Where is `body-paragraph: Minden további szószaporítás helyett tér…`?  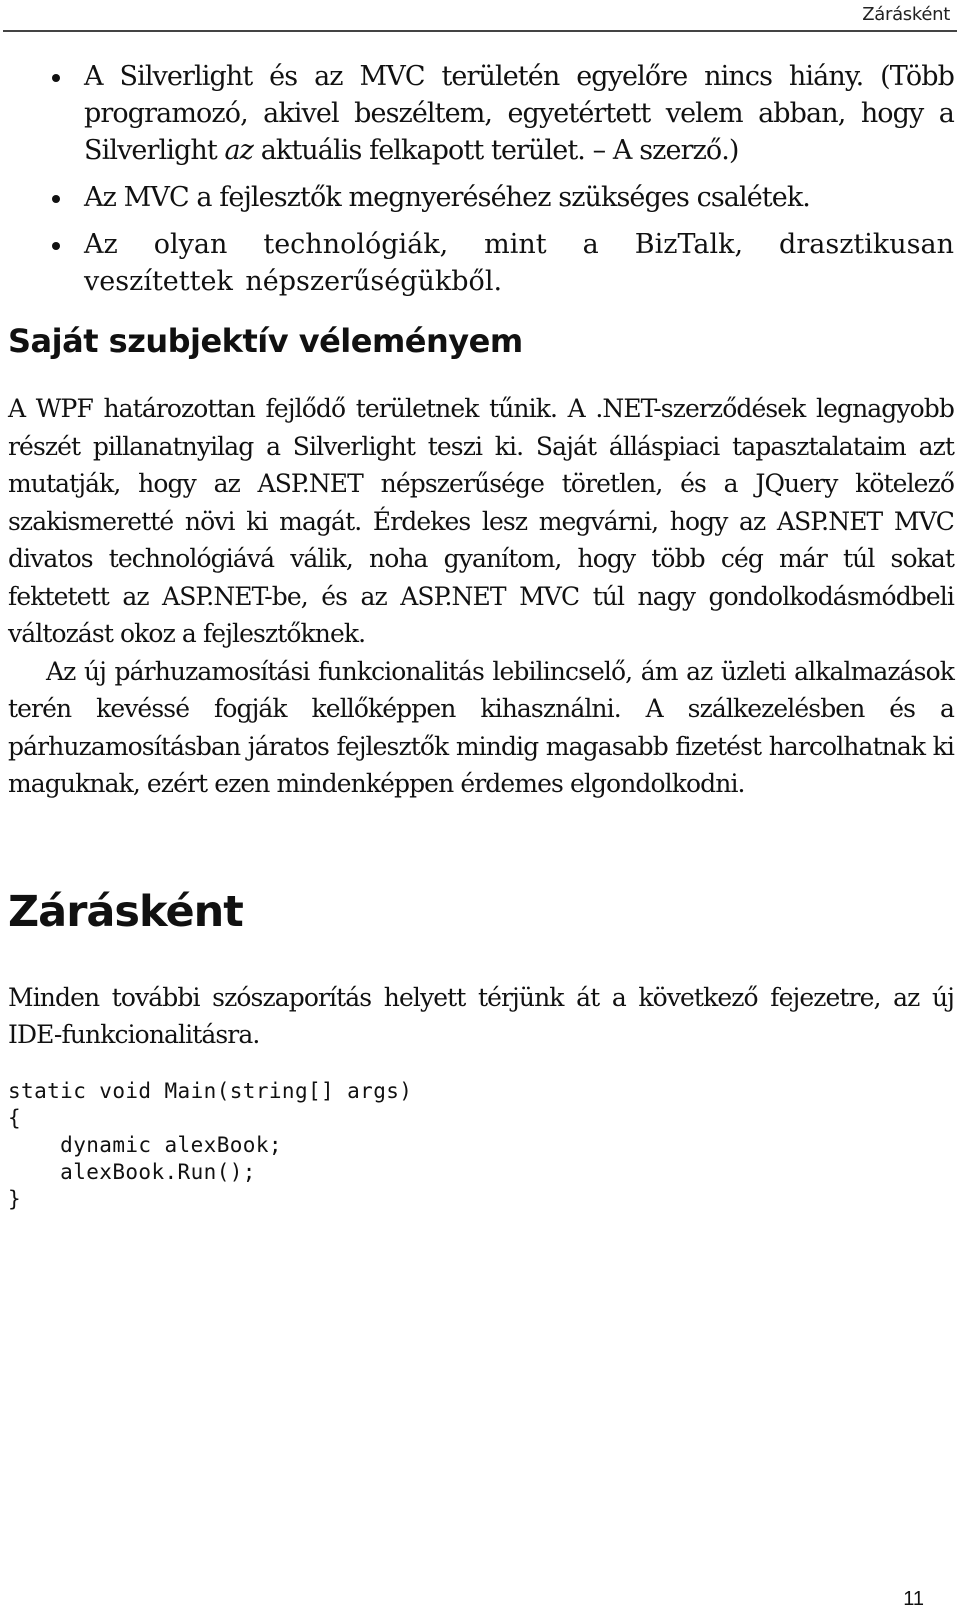
body-paragraph: Minden további szószaporítás helyett tér… is located at coordinates (481, 1016).